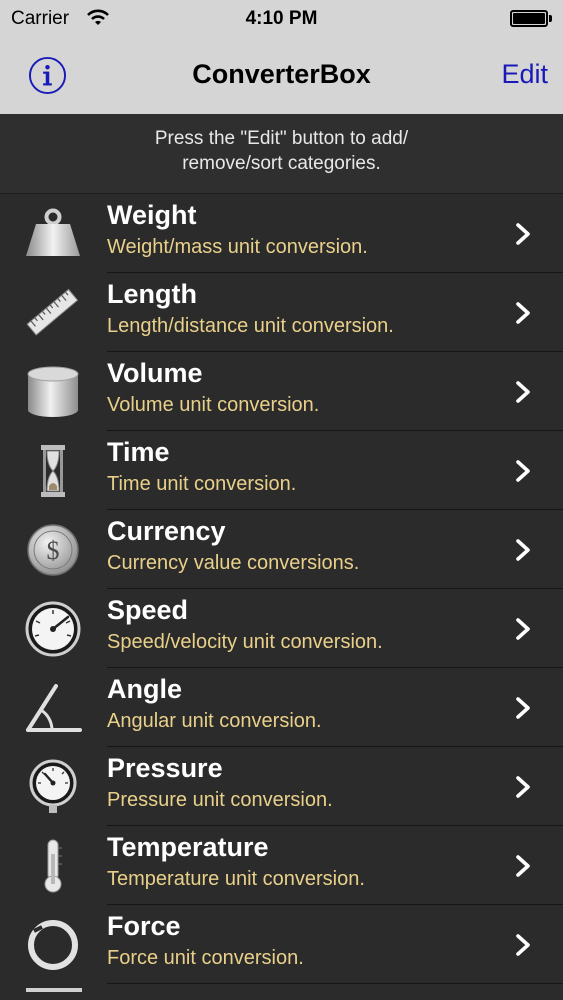  Describe the element at coordinates (281, 707) in the screenshot. I see `category-row-angle: Angle Angular unit conversion.` at that location.